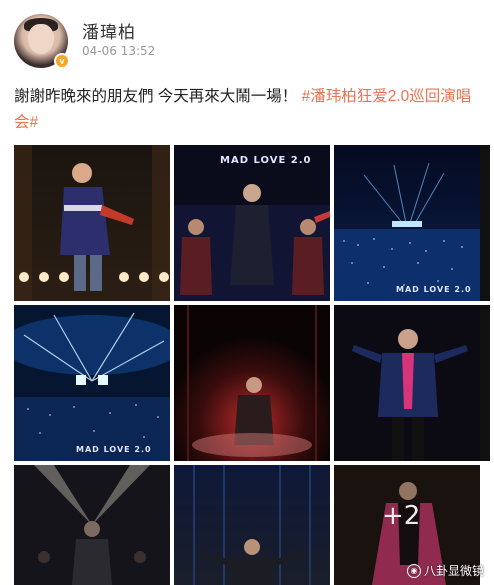 This screenshot has height=585, width=494. I want to click on photo-4-caption: MAD LOVE 2.0, so click(114, 449).